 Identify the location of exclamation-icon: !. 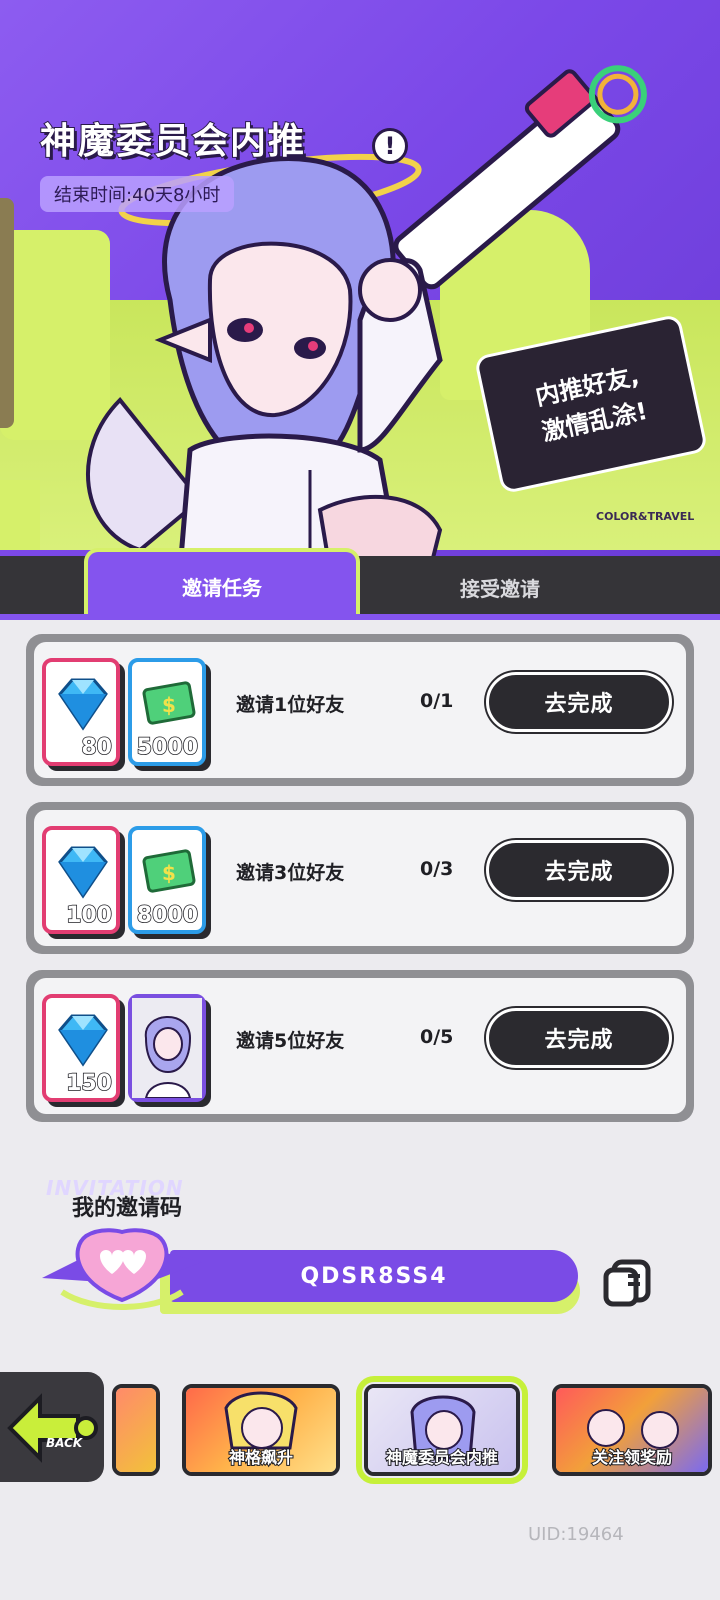
(390, 146).